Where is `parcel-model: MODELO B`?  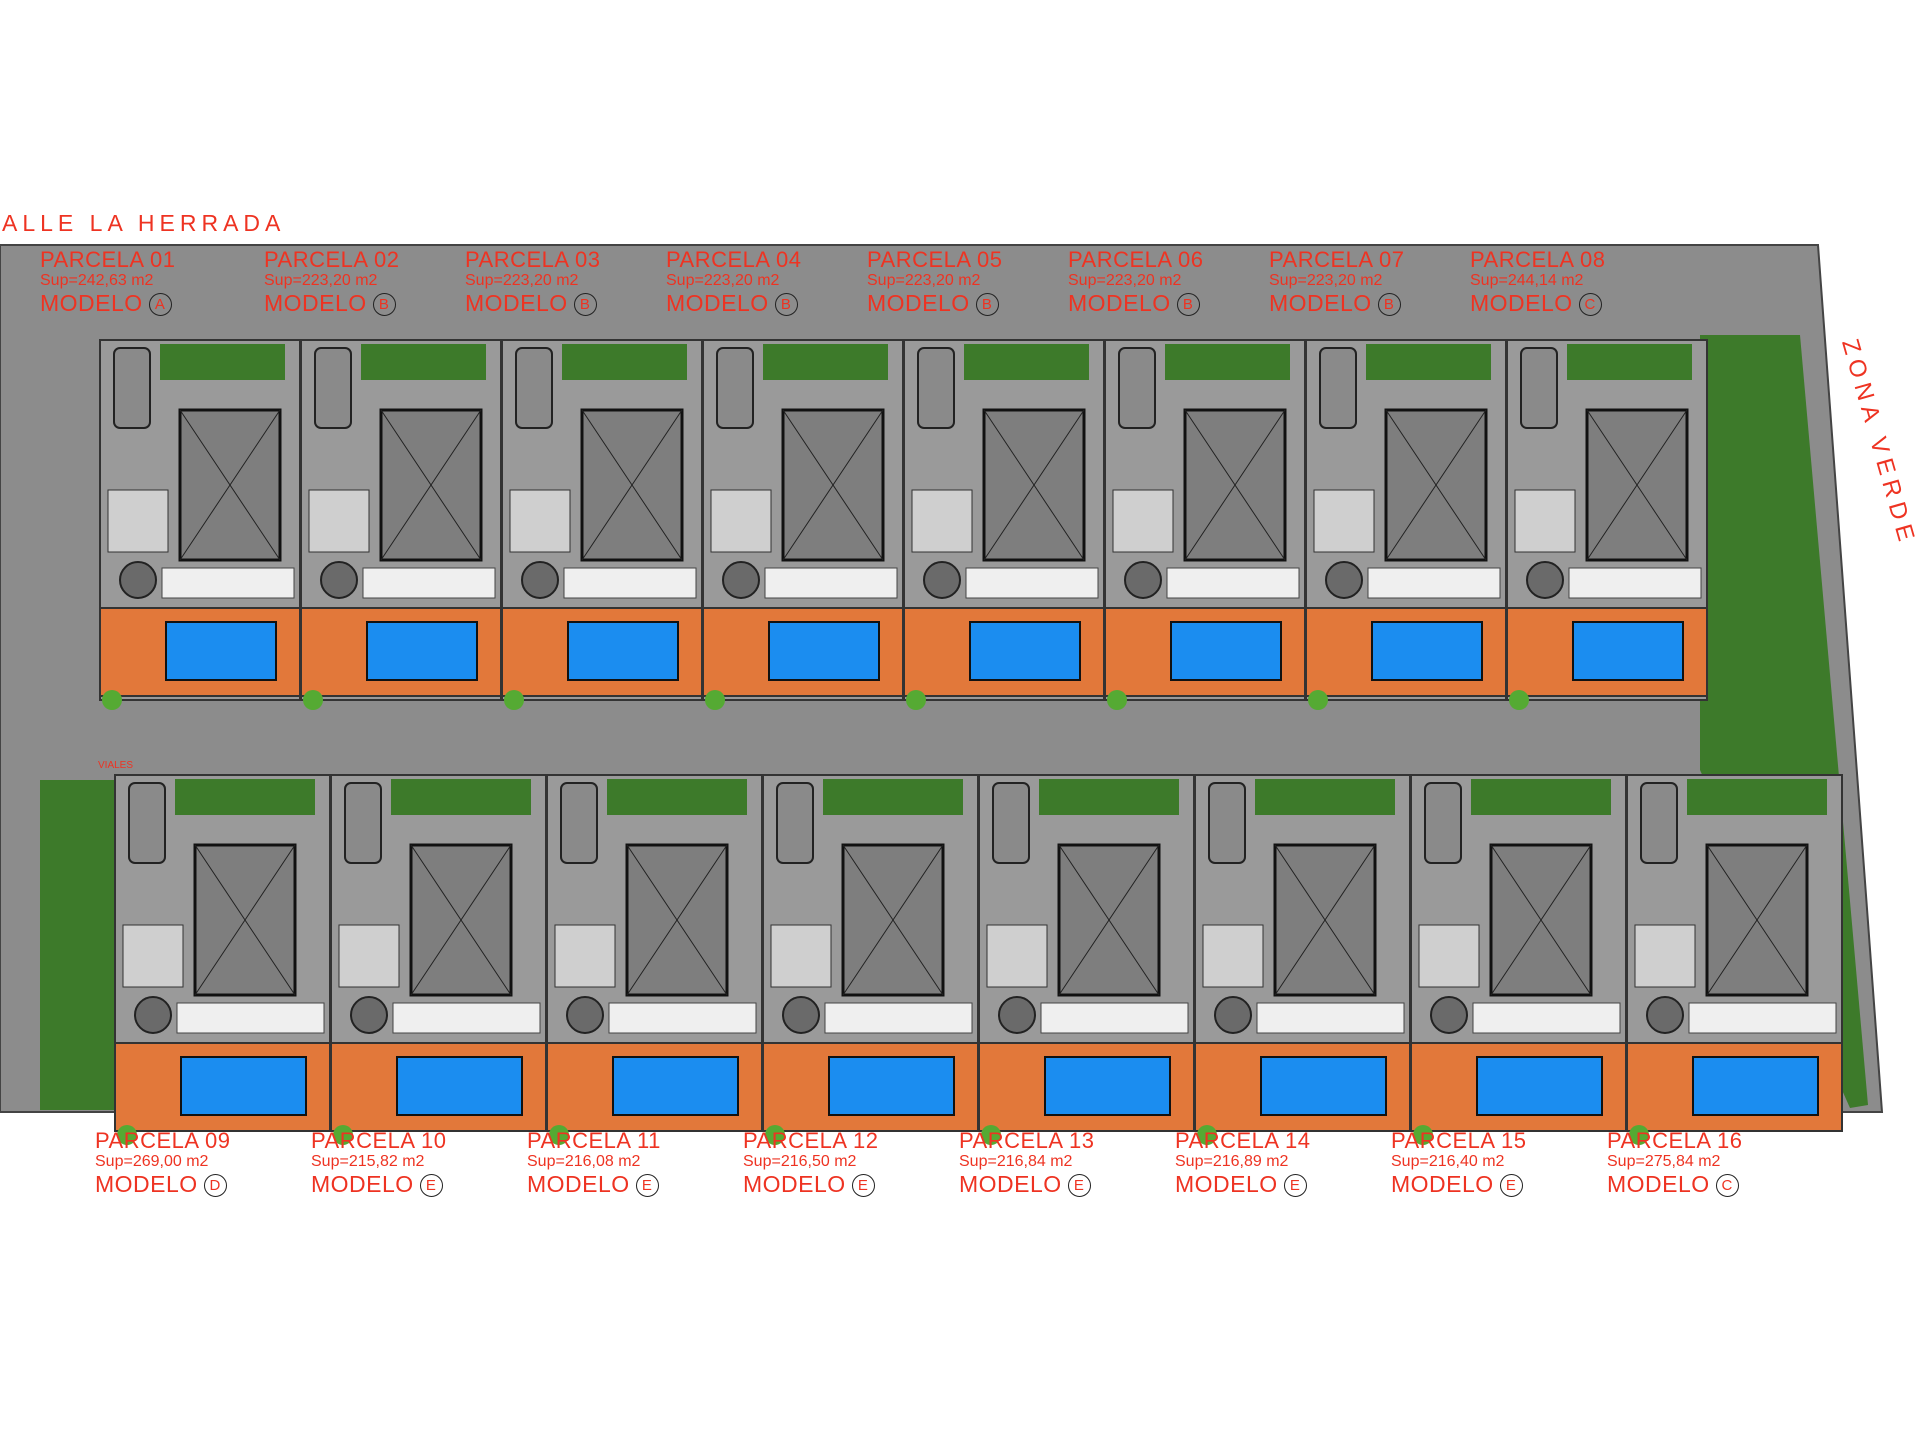 parcel-model: MODELO B is located at coordinates (575, 304).